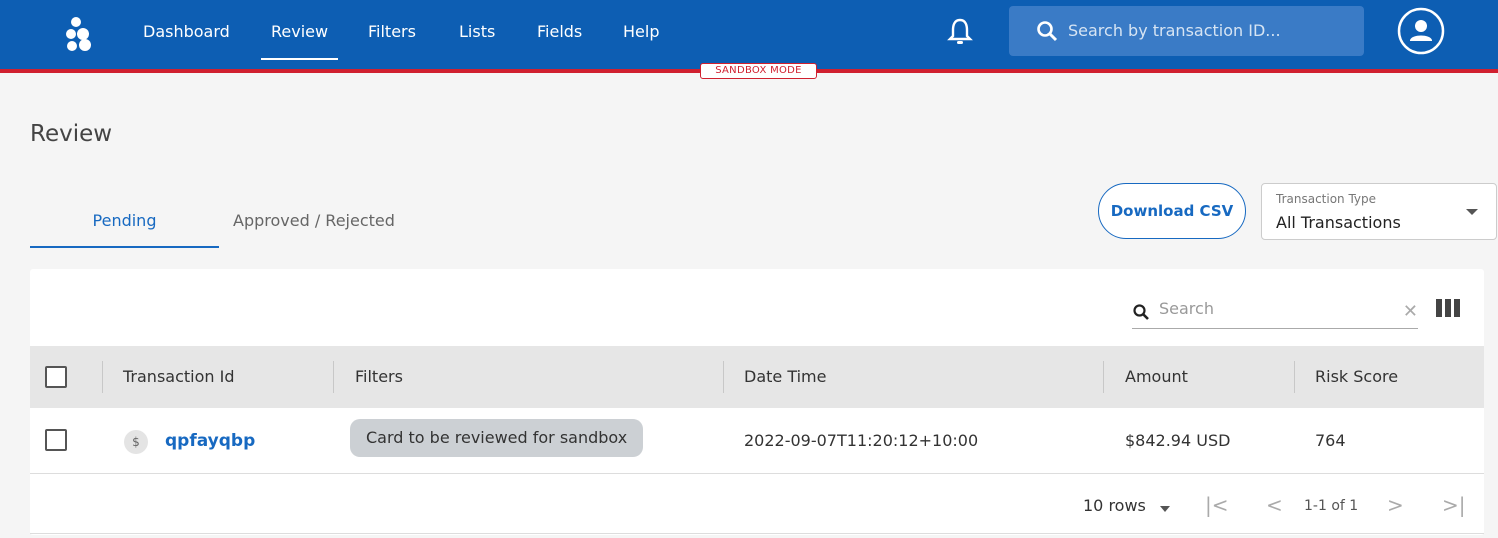  What do you see at coordinates (179, 377) in the screenshot?
I see `column-header-transaction-id: Transaction Id` at bounding box center [179, 377].